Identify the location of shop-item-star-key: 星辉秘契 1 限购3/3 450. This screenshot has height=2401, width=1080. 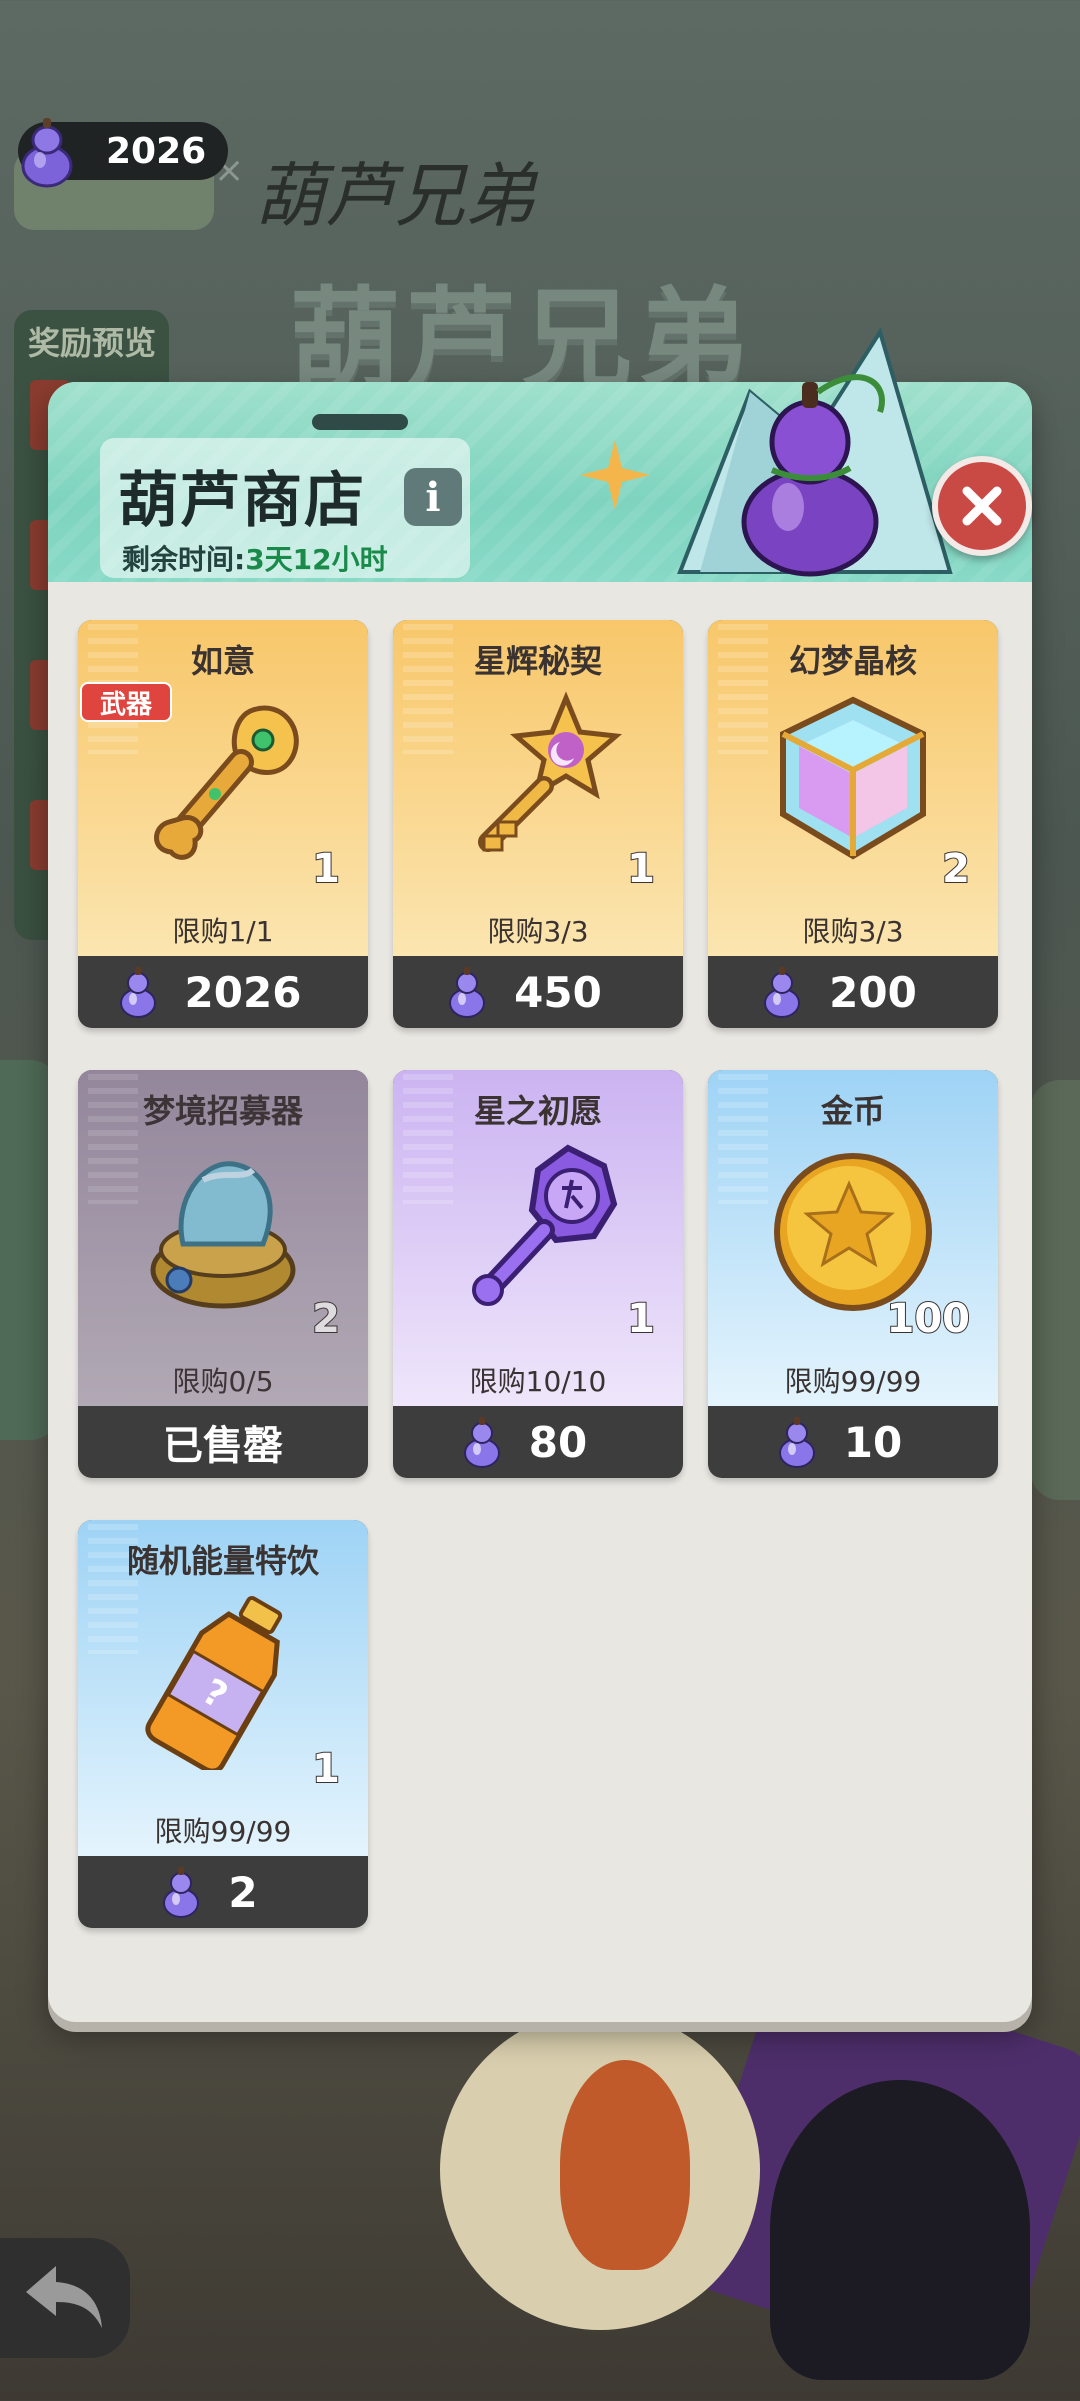
(538, 824).